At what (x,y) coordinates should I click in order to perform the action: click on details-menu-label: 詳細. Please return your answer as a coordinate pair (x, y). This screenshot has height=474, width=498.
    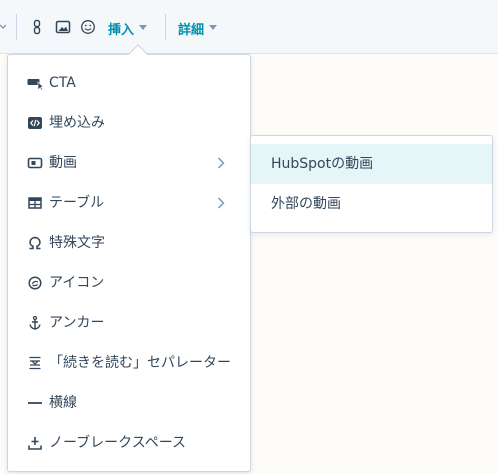
    Looking at the image, I should click on (191, 30).